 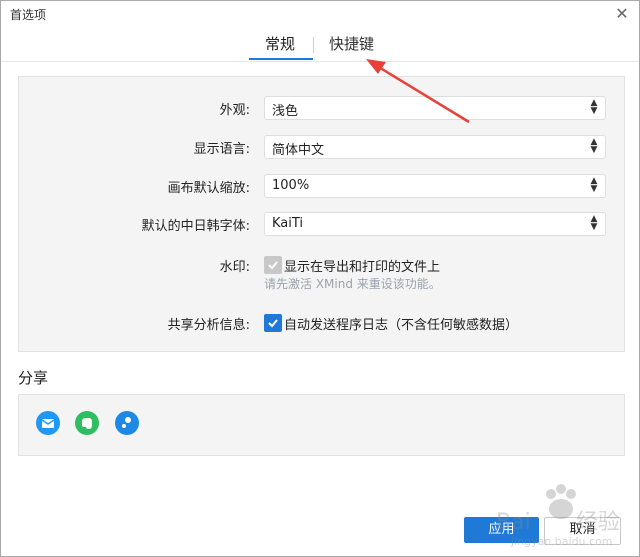 I want to click on zoom-value: 100%, so click(x=291, y=185).